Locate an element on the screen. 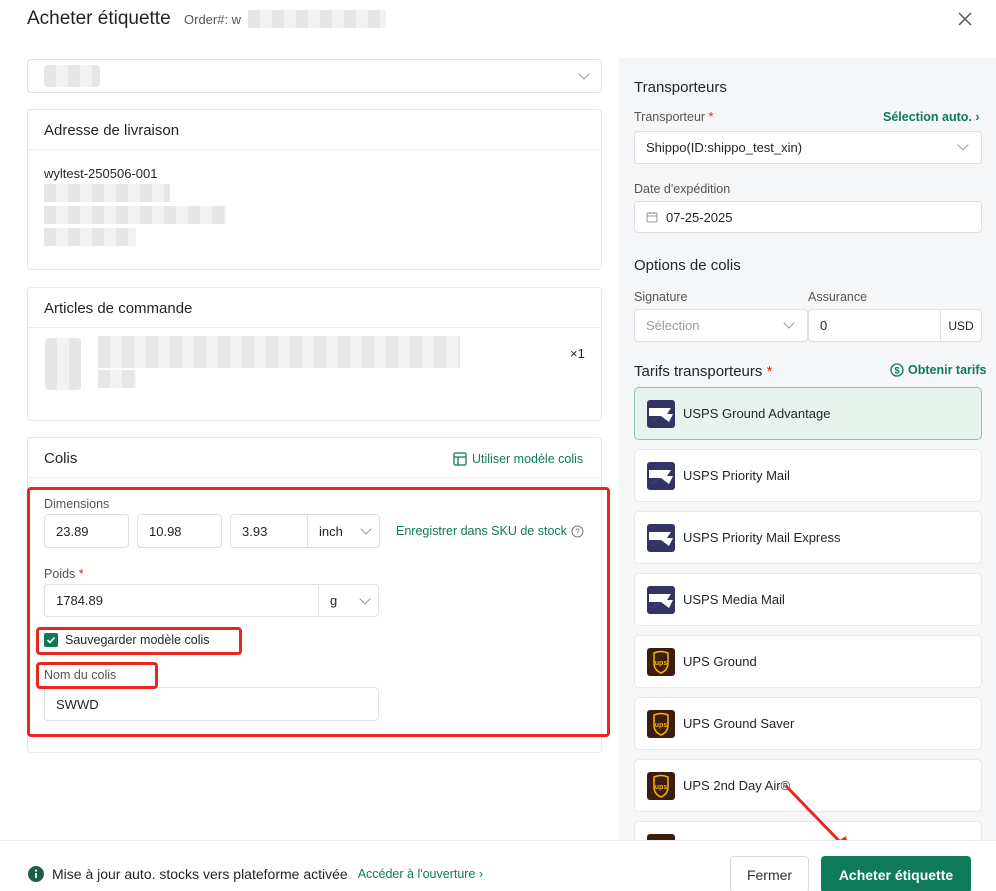 This screenshot has width=996, height=891. insurance-currency: USD is located at coordinates (961, 325).